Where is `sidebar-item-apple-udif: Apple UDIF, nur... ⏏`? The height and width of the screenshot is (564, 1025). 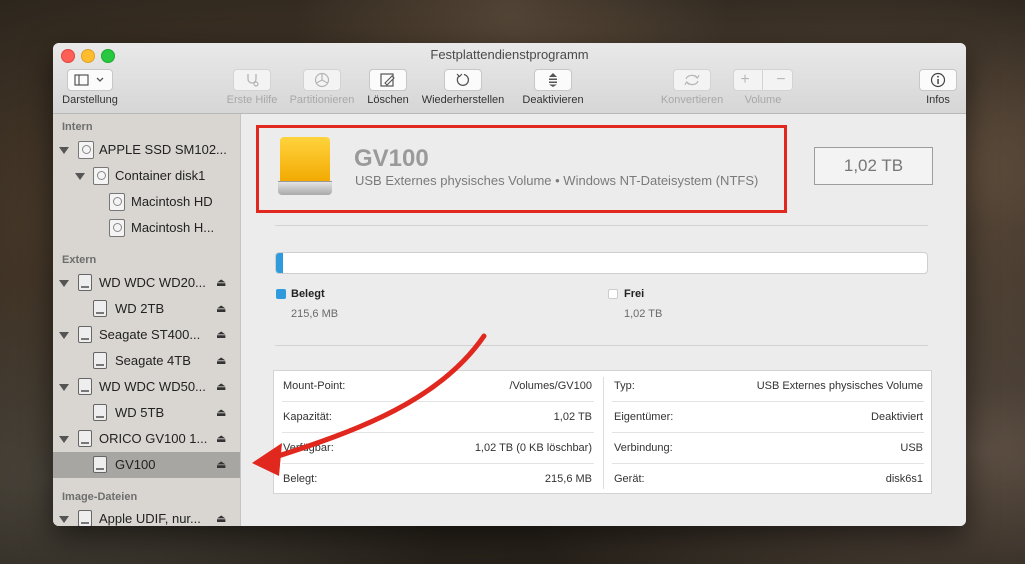
sidebar-item-apple-udif: Apple UDIF, nur... ⏏ is located at coordinates (146, 516).